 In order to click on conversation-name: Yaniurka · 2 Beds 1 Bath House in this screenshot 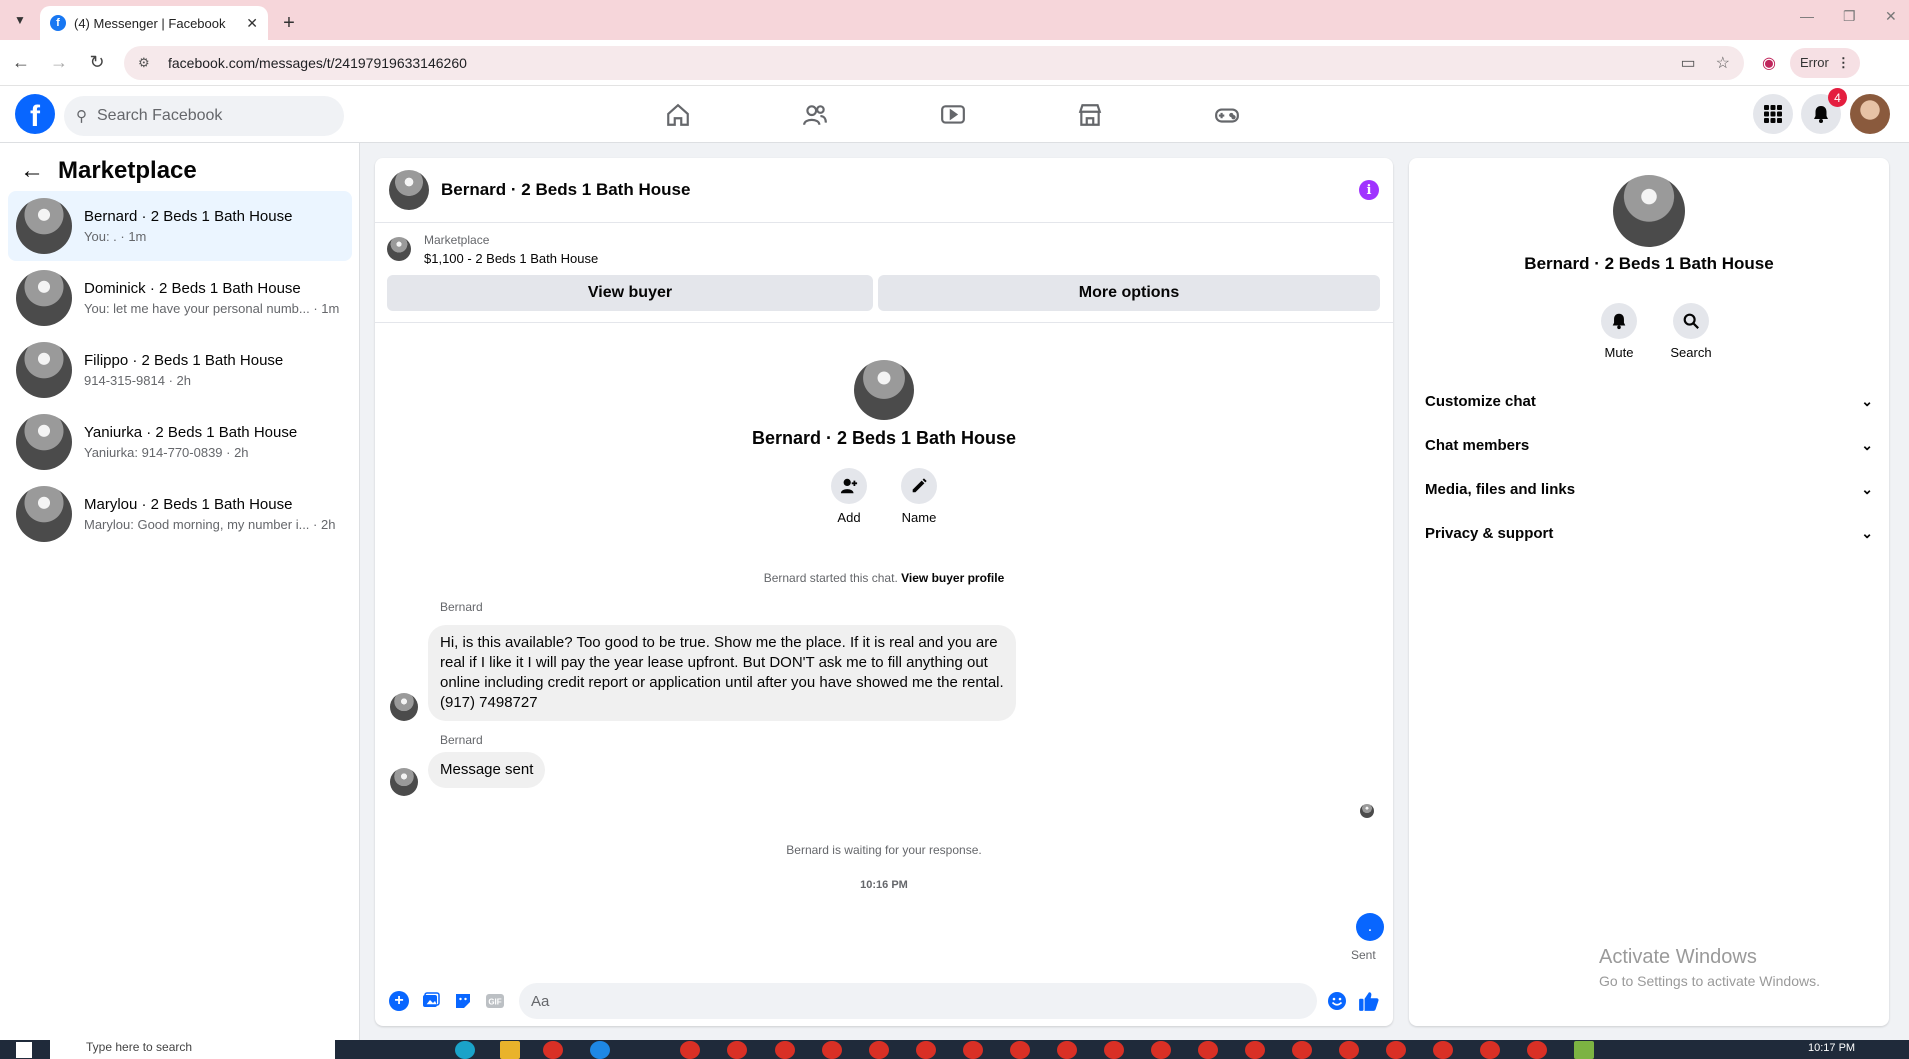, I will do `click(191, 432)`.